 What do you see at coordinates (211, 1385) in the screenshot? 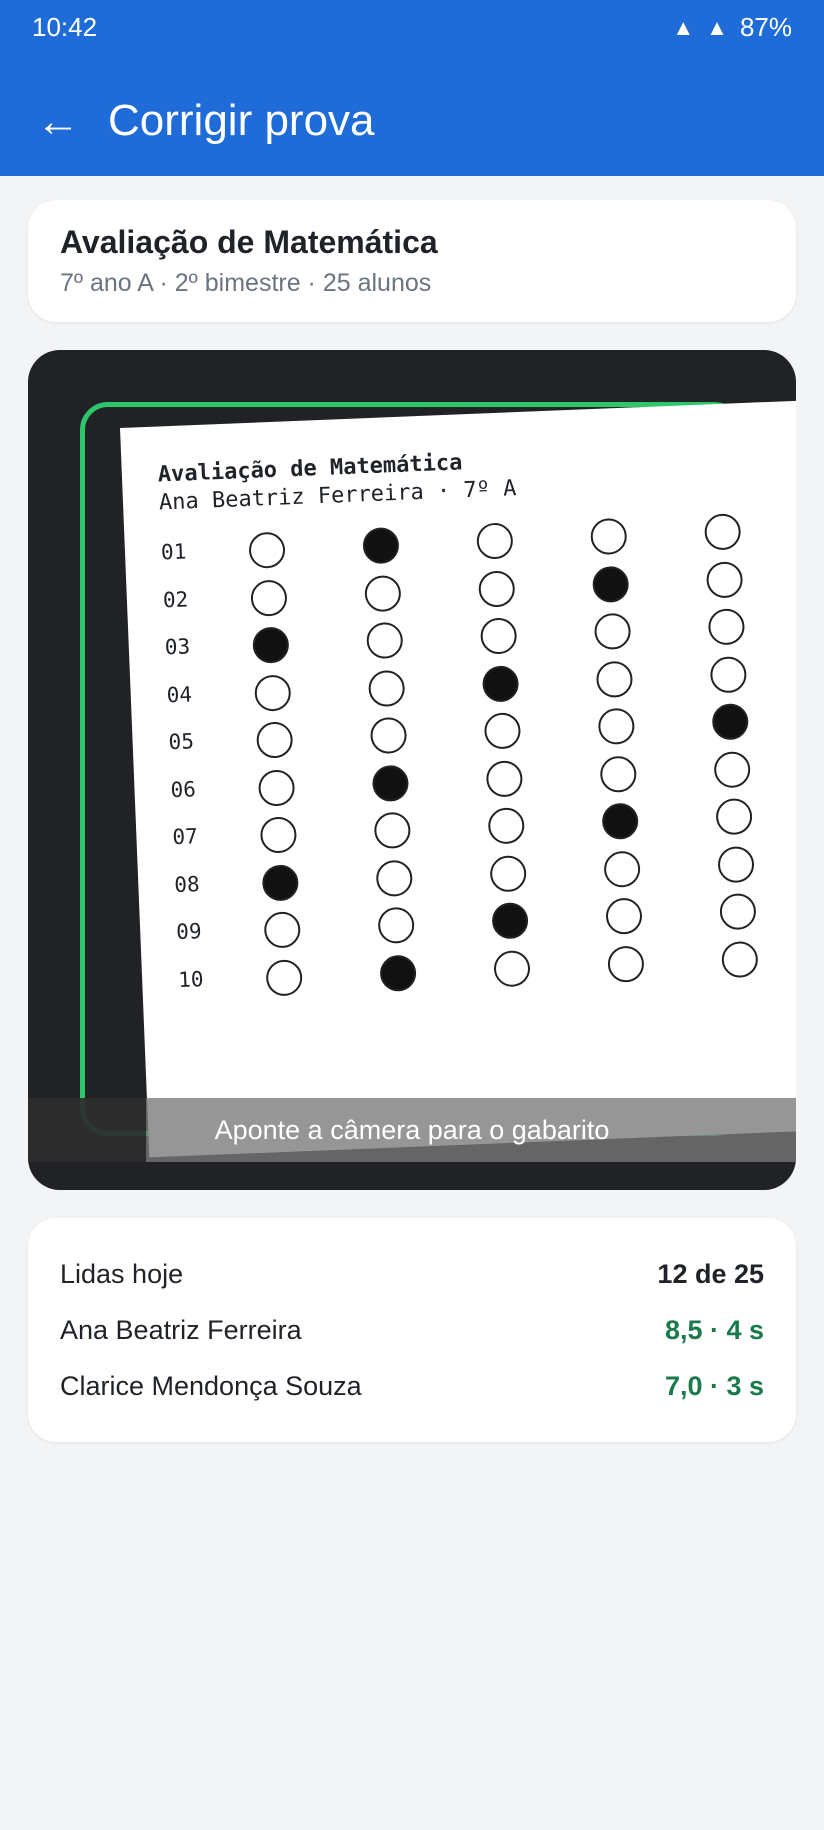
I see `student-name: Clarice Mendonça Souza` at bounding box center [211, 1385].